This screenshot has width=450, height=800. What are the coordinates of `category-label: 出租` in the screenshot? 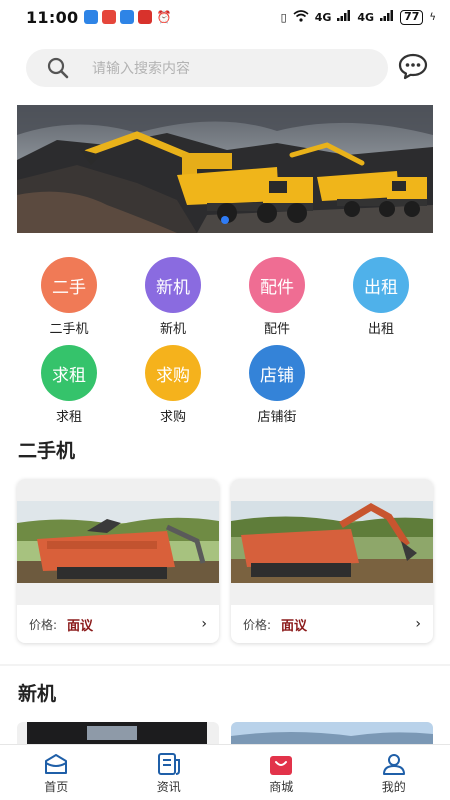 It's located at (380, 329).